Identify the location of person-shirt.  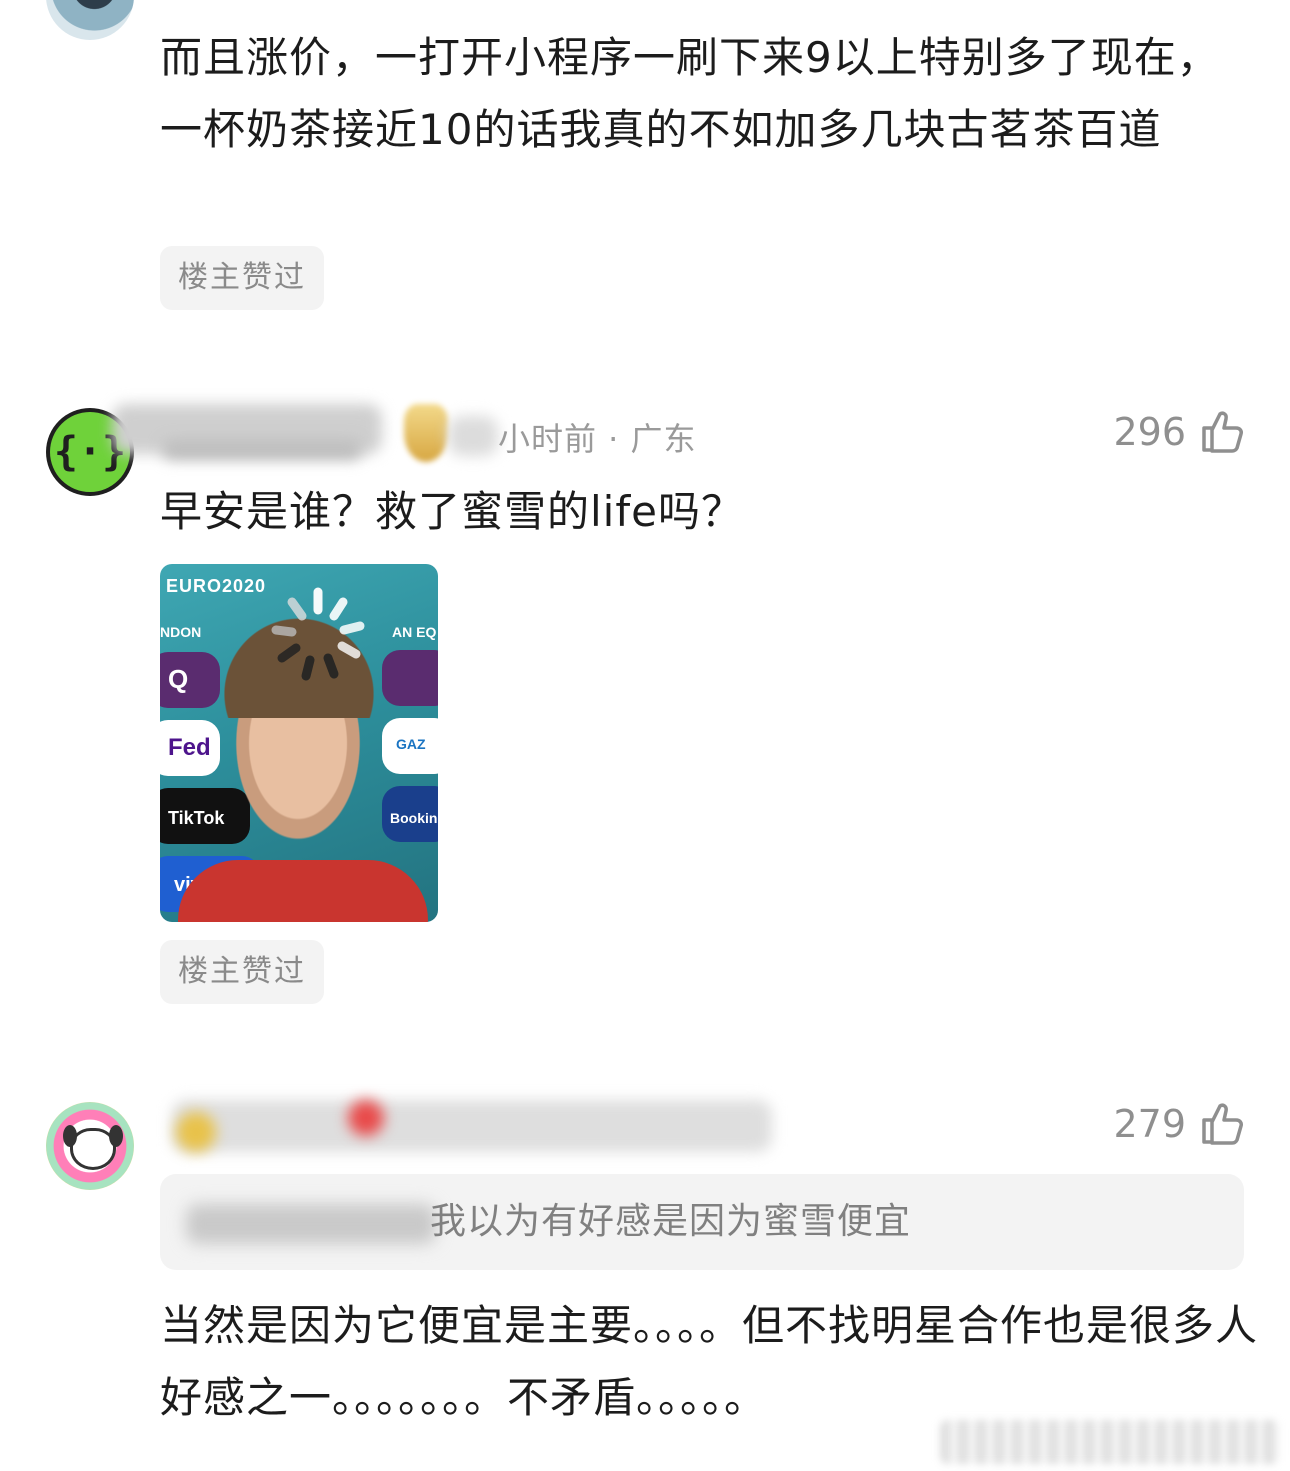
(303, 891).